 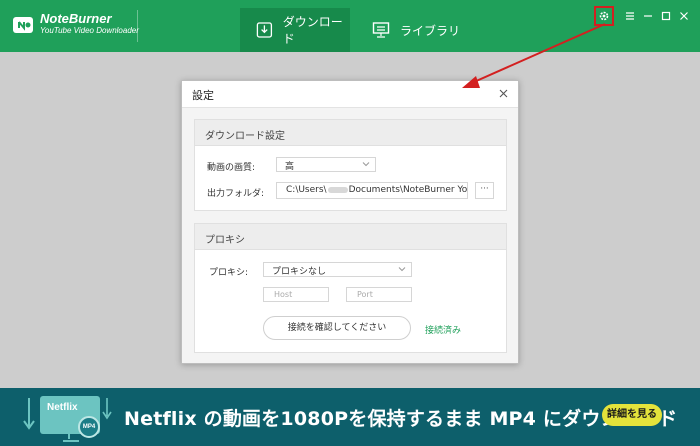 What do you see at coordinates (401, 419) in the screenshot?
I see `banner-headline: Netflix の動画を1080Pを保持するまま MP4 にダウンロード` at bounding box center [401, 419].